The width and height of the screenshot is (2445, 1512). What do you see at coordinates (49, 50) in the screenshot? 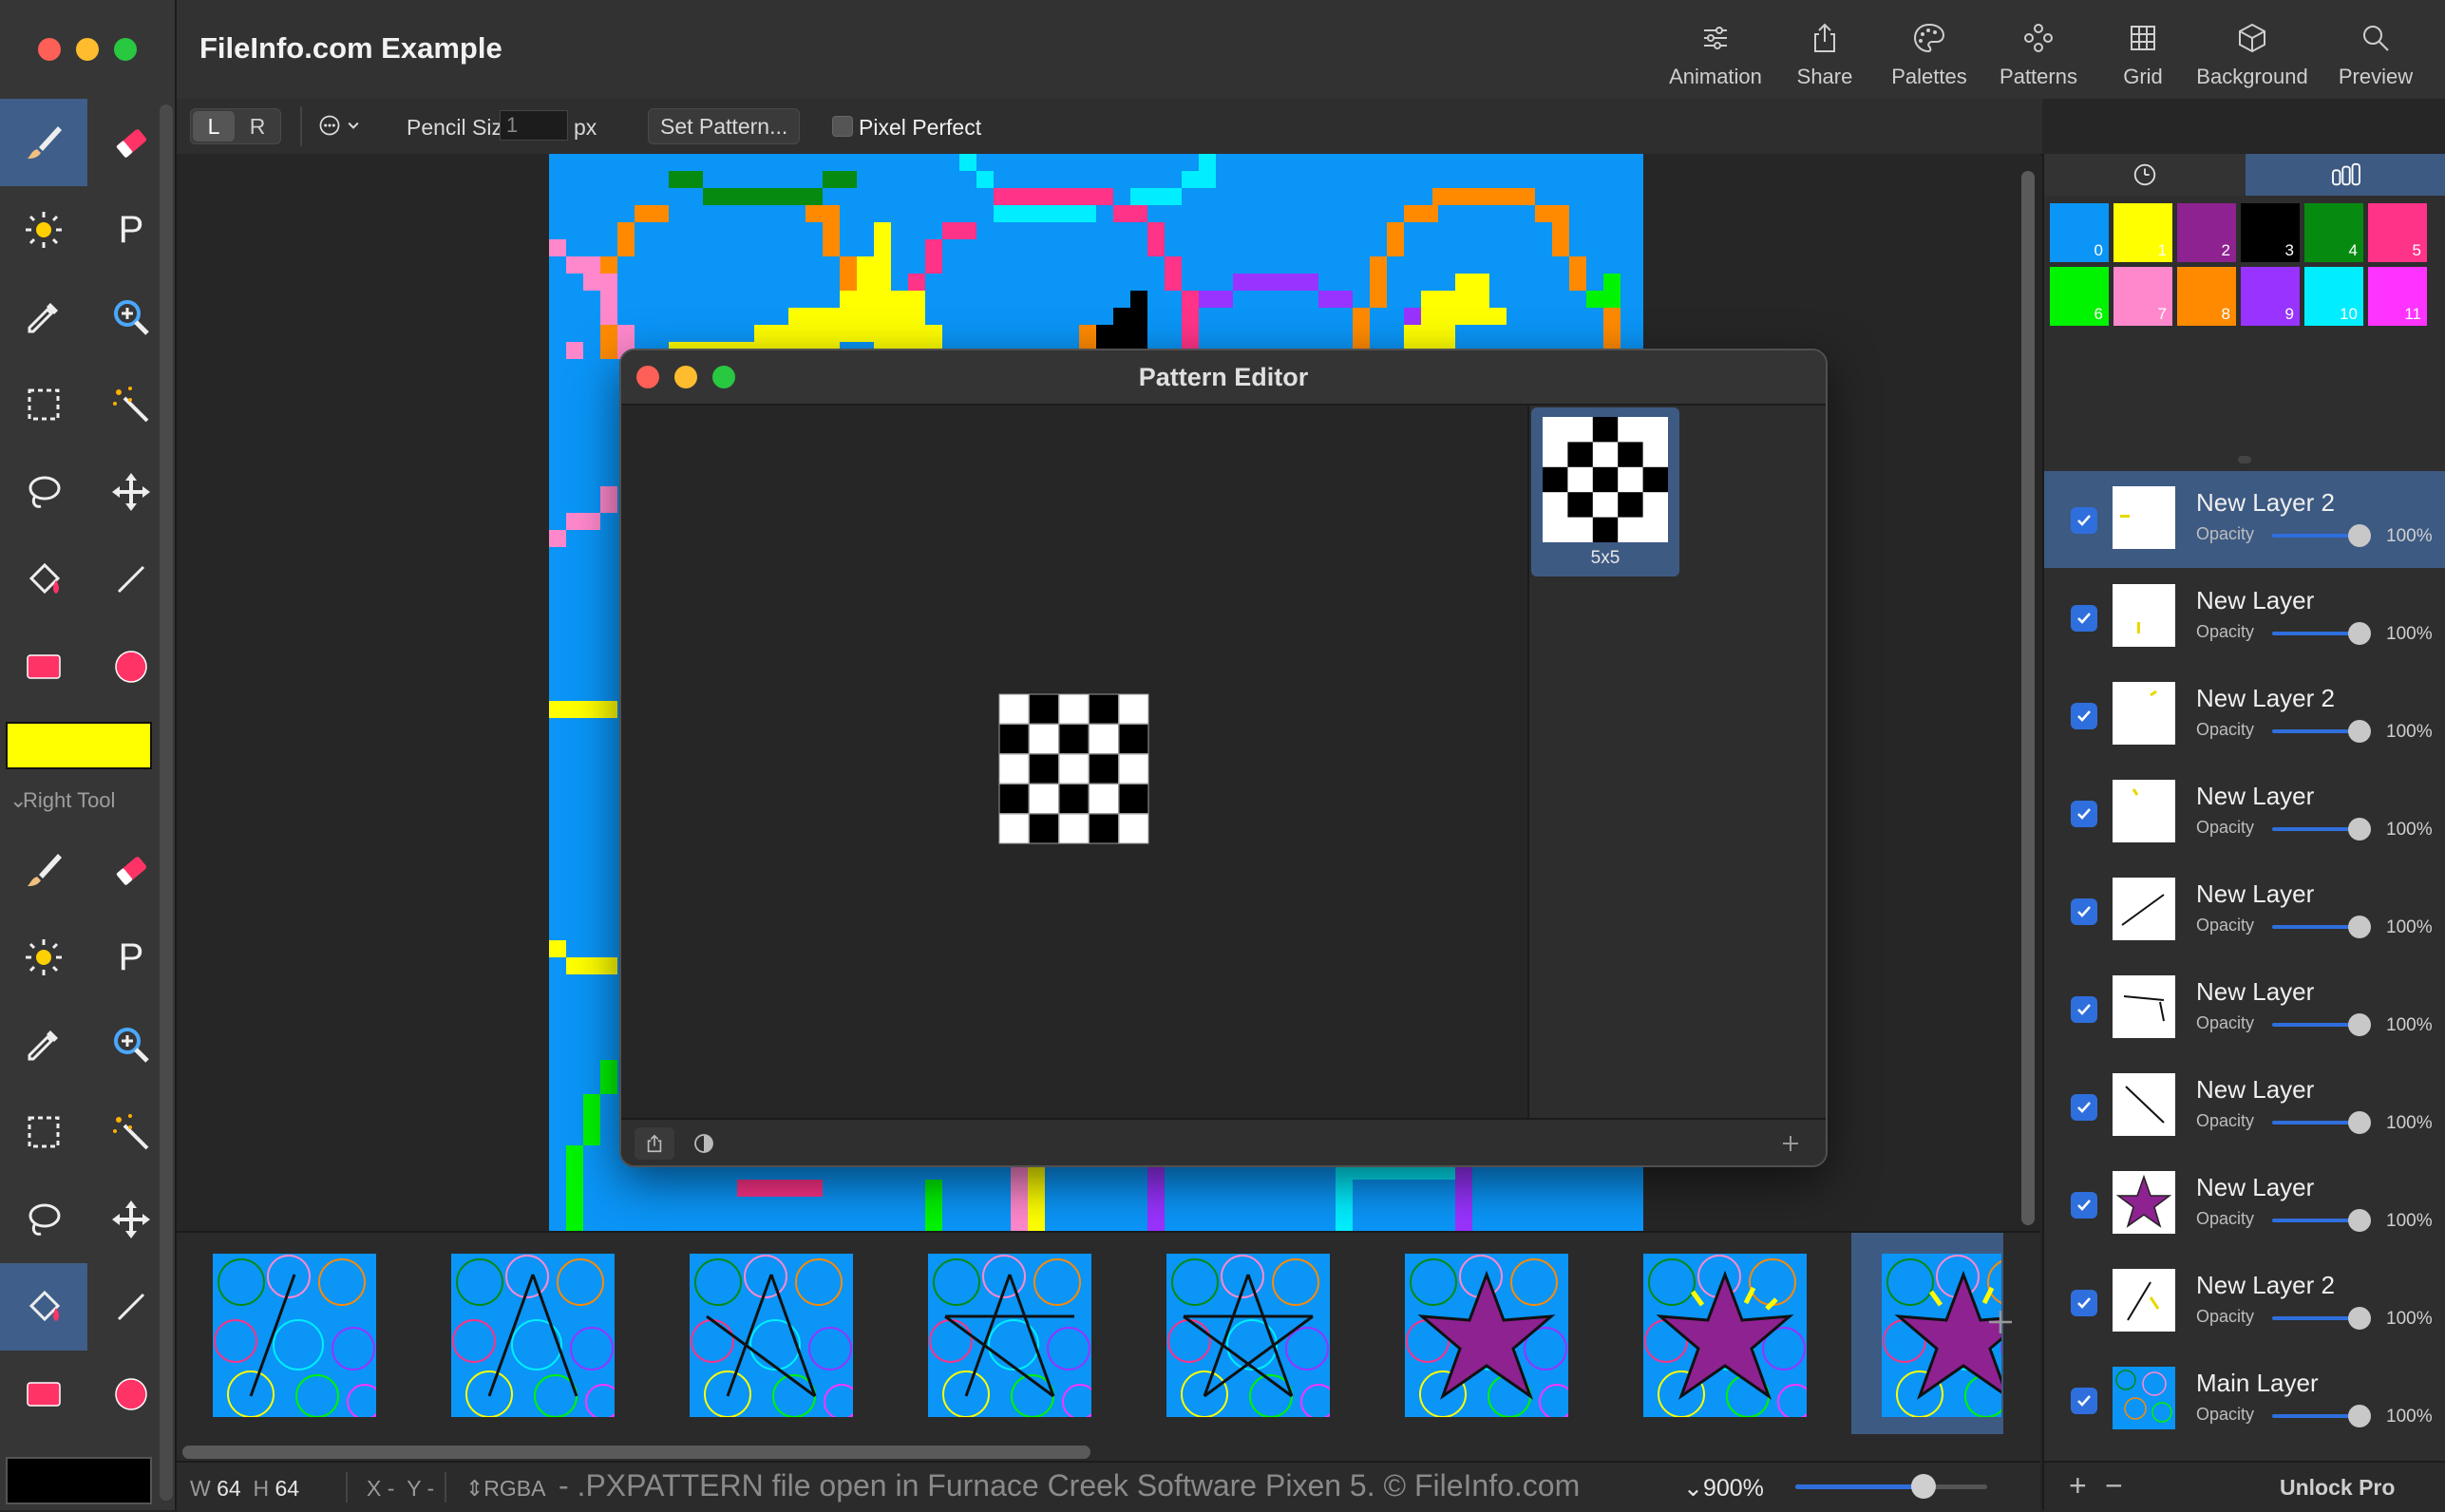
I see `close-window-button` at bounding box center [49, 50].